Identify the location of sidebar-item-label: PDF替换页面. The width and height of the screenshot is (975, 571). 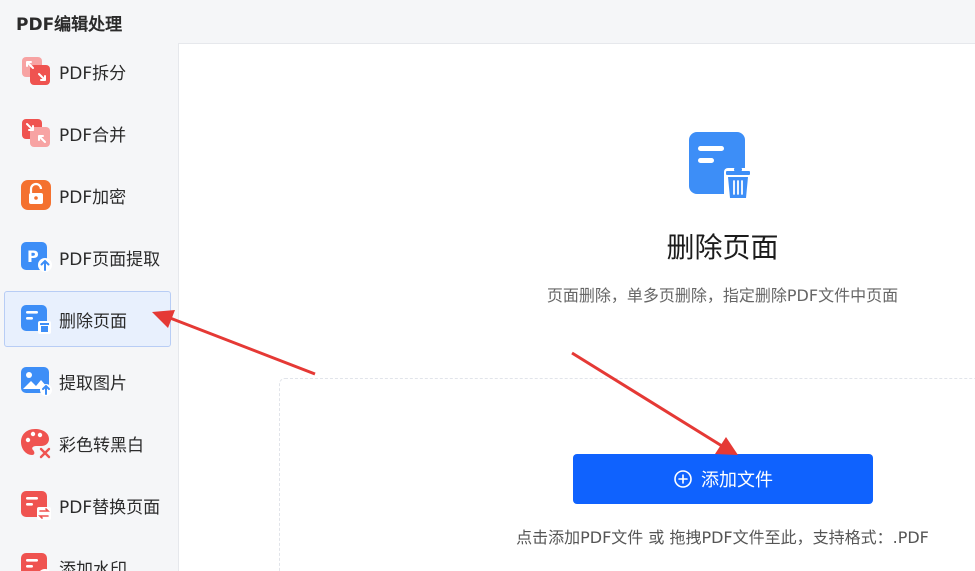
(110, 507).